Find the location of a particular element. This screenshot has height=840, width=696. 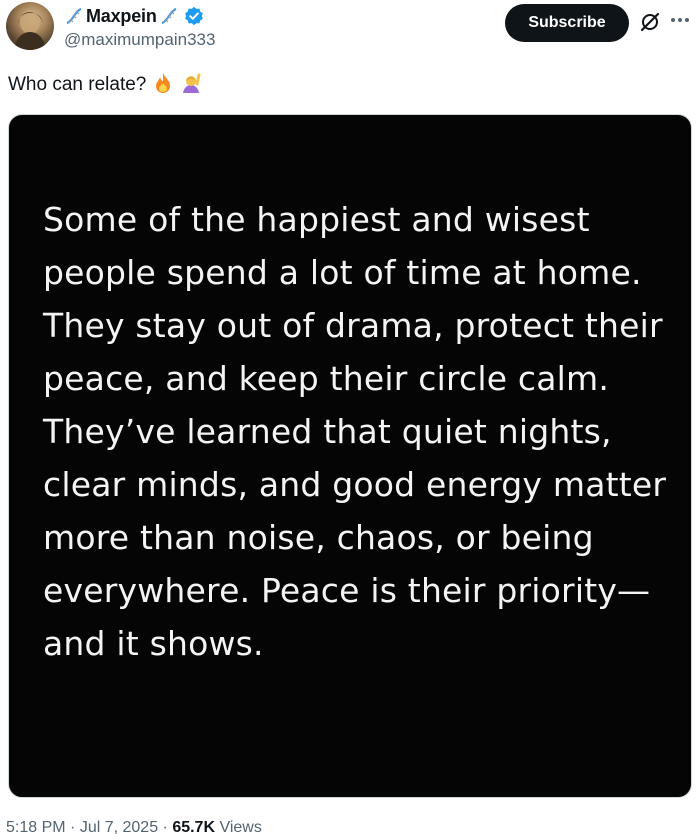

post-text-row: Who can relate? is located at coordinates (105, 85).